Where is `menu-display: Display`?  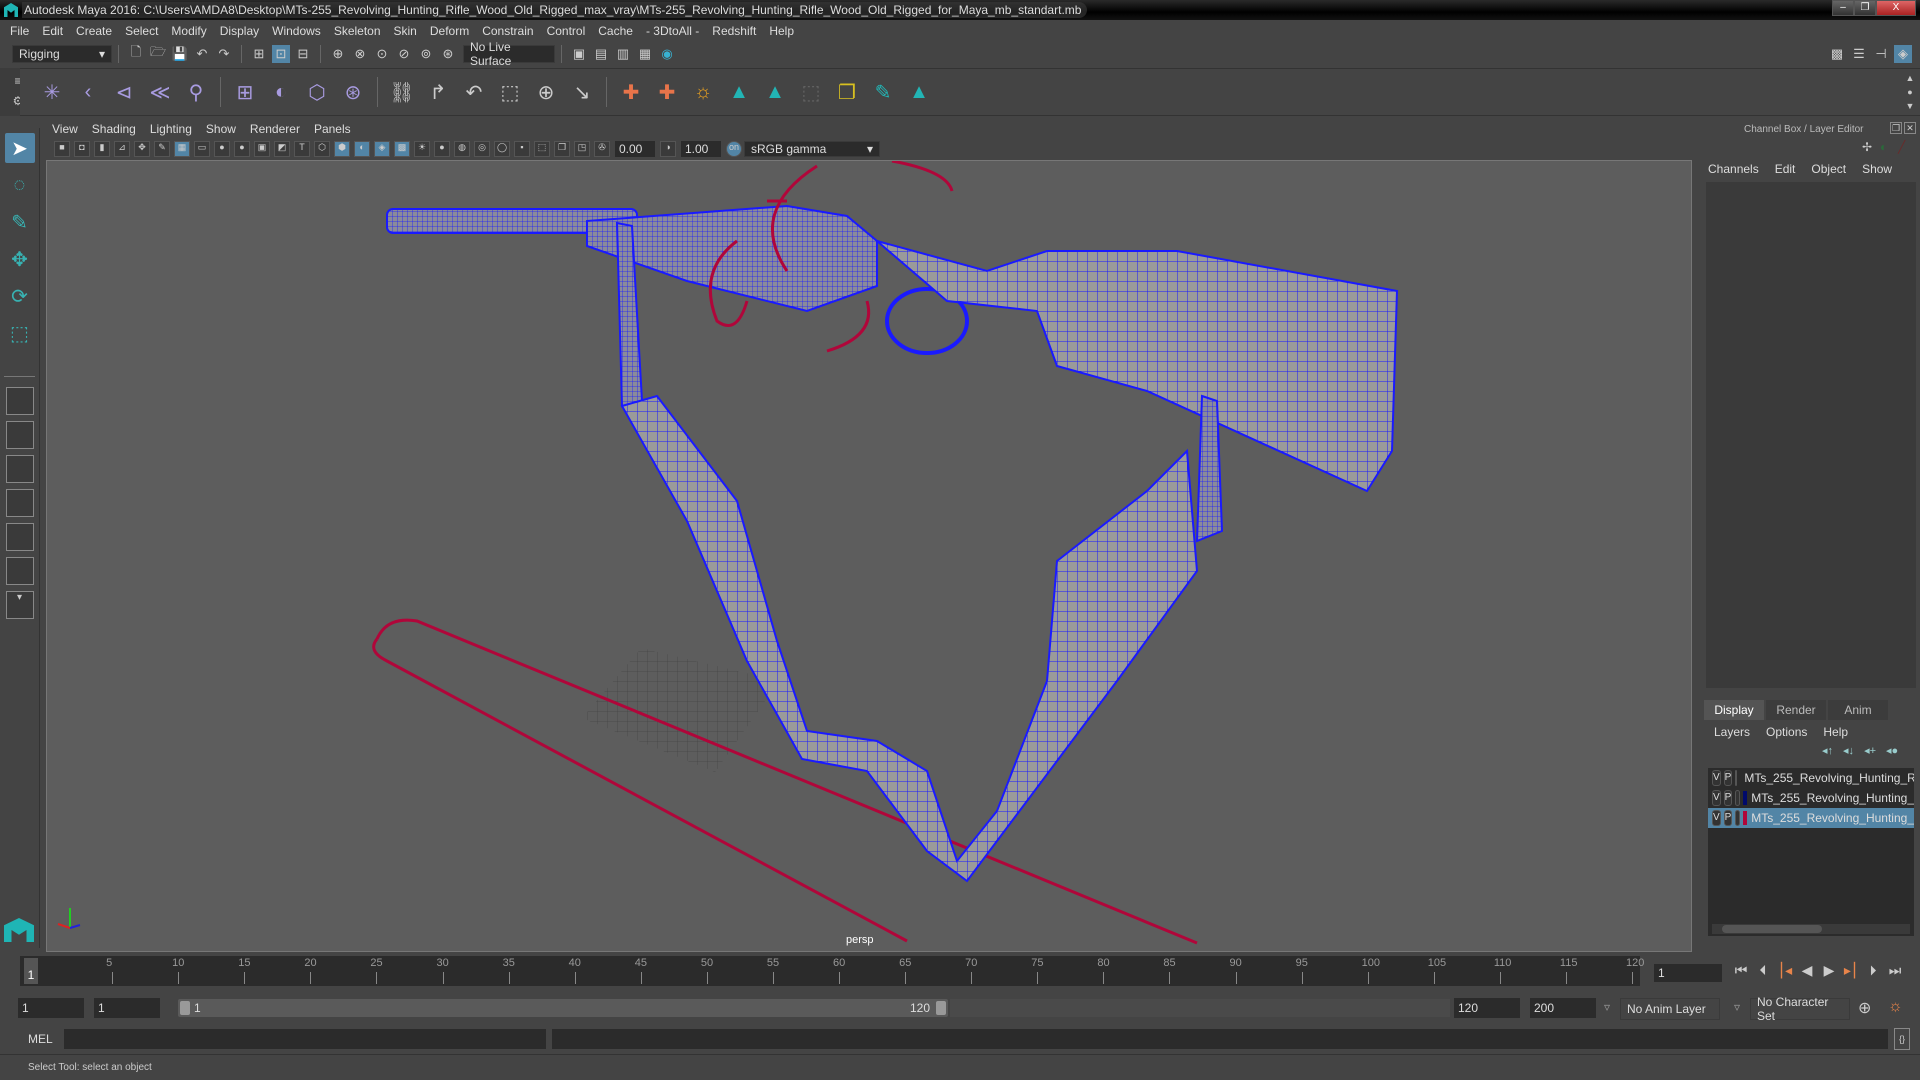 menu-display: Display is located at coordinates (239, 31).